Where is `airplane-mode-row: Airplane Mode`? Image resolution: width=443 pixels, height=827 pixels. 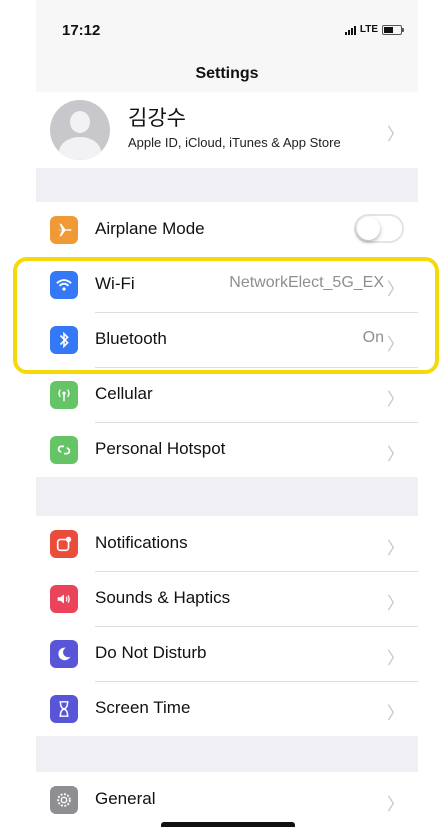
airplane-mode-row: Airplane Mode is located at coordinates (227, 229).